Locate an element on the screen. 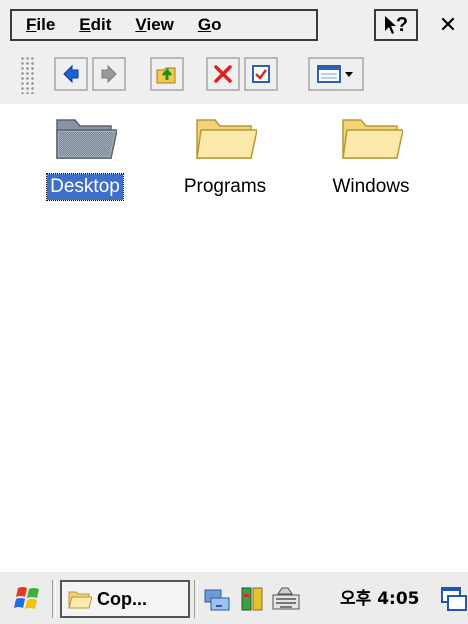 The height and width of the screenshot is (624, 468). menu-view: View is located at coordinates (154, 25).